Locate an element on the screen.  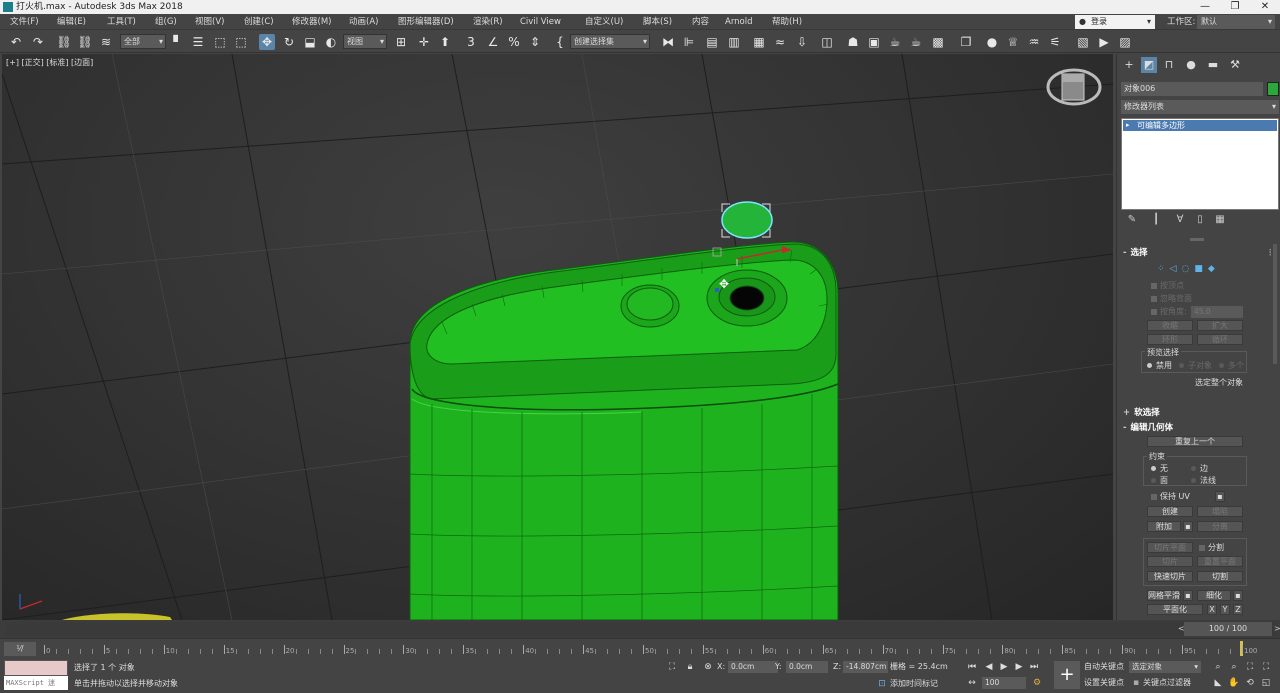
current-frame-field: 100 is located at coordinates (1004, 683).